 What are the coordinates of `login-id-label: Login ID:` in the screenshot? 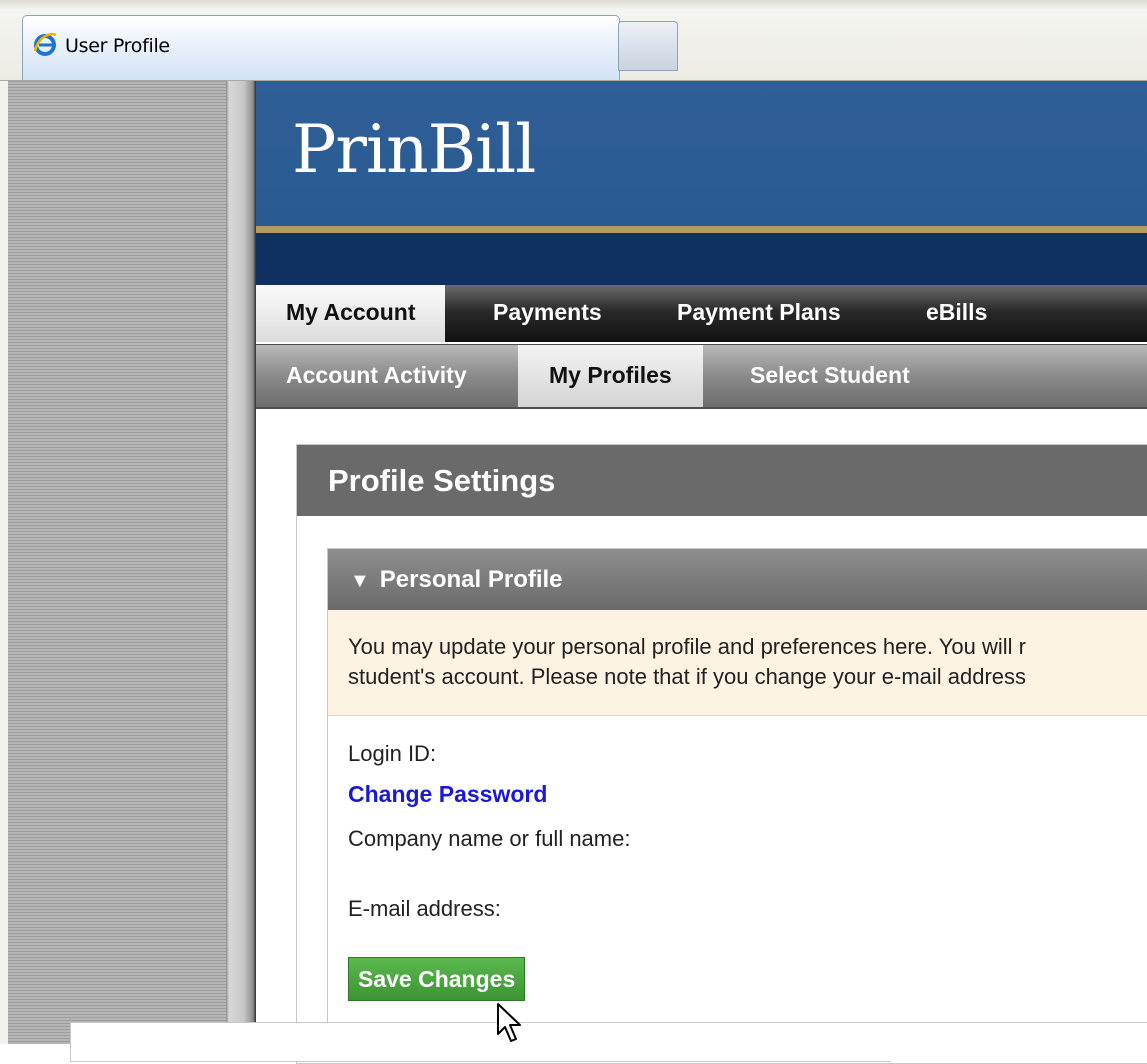 It's located at (392, 753).